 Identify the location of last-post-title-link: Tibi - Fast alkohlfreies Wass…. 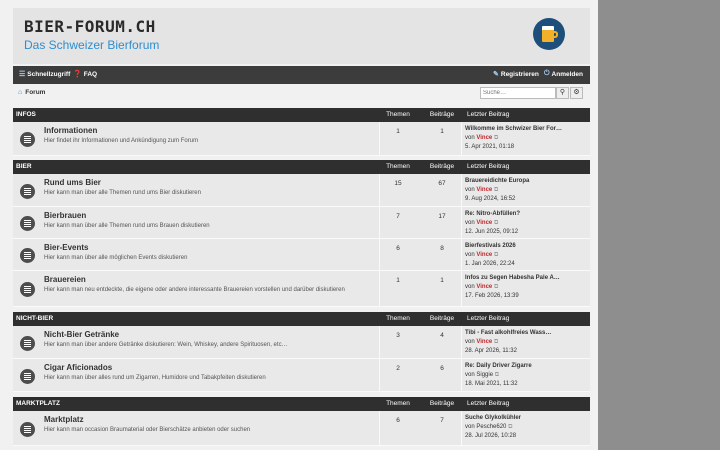
(525, 333).